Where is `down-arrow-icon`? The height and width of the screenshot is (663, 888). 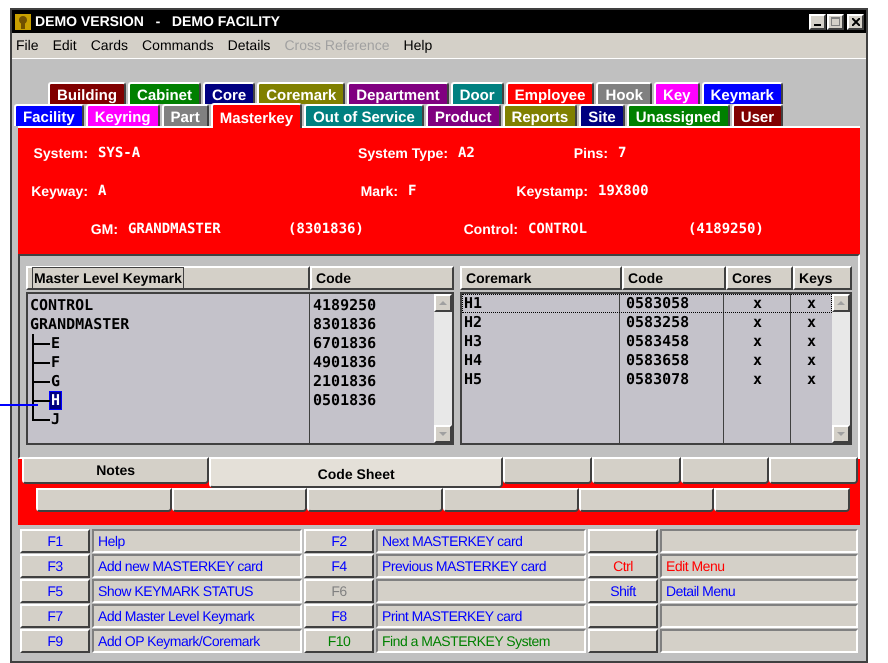 down-arrow-icon is located at coordinates (841, 434).